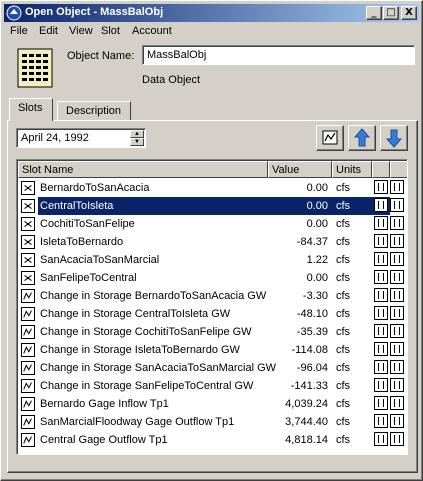 This screenshot has width=423, height=481. What do you see at coordinates (211, 278) in the screenshot?
I see `table-row: SanFelipeToCentral 0.00 cfs` at bounding box center [211, 278].